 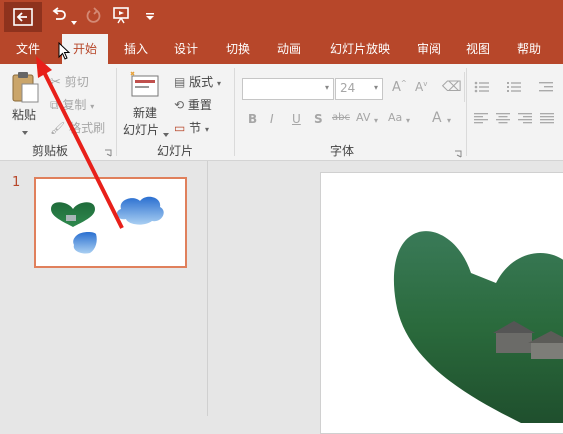 I want to click on present-from-start-button, so click(x=122, y=17).